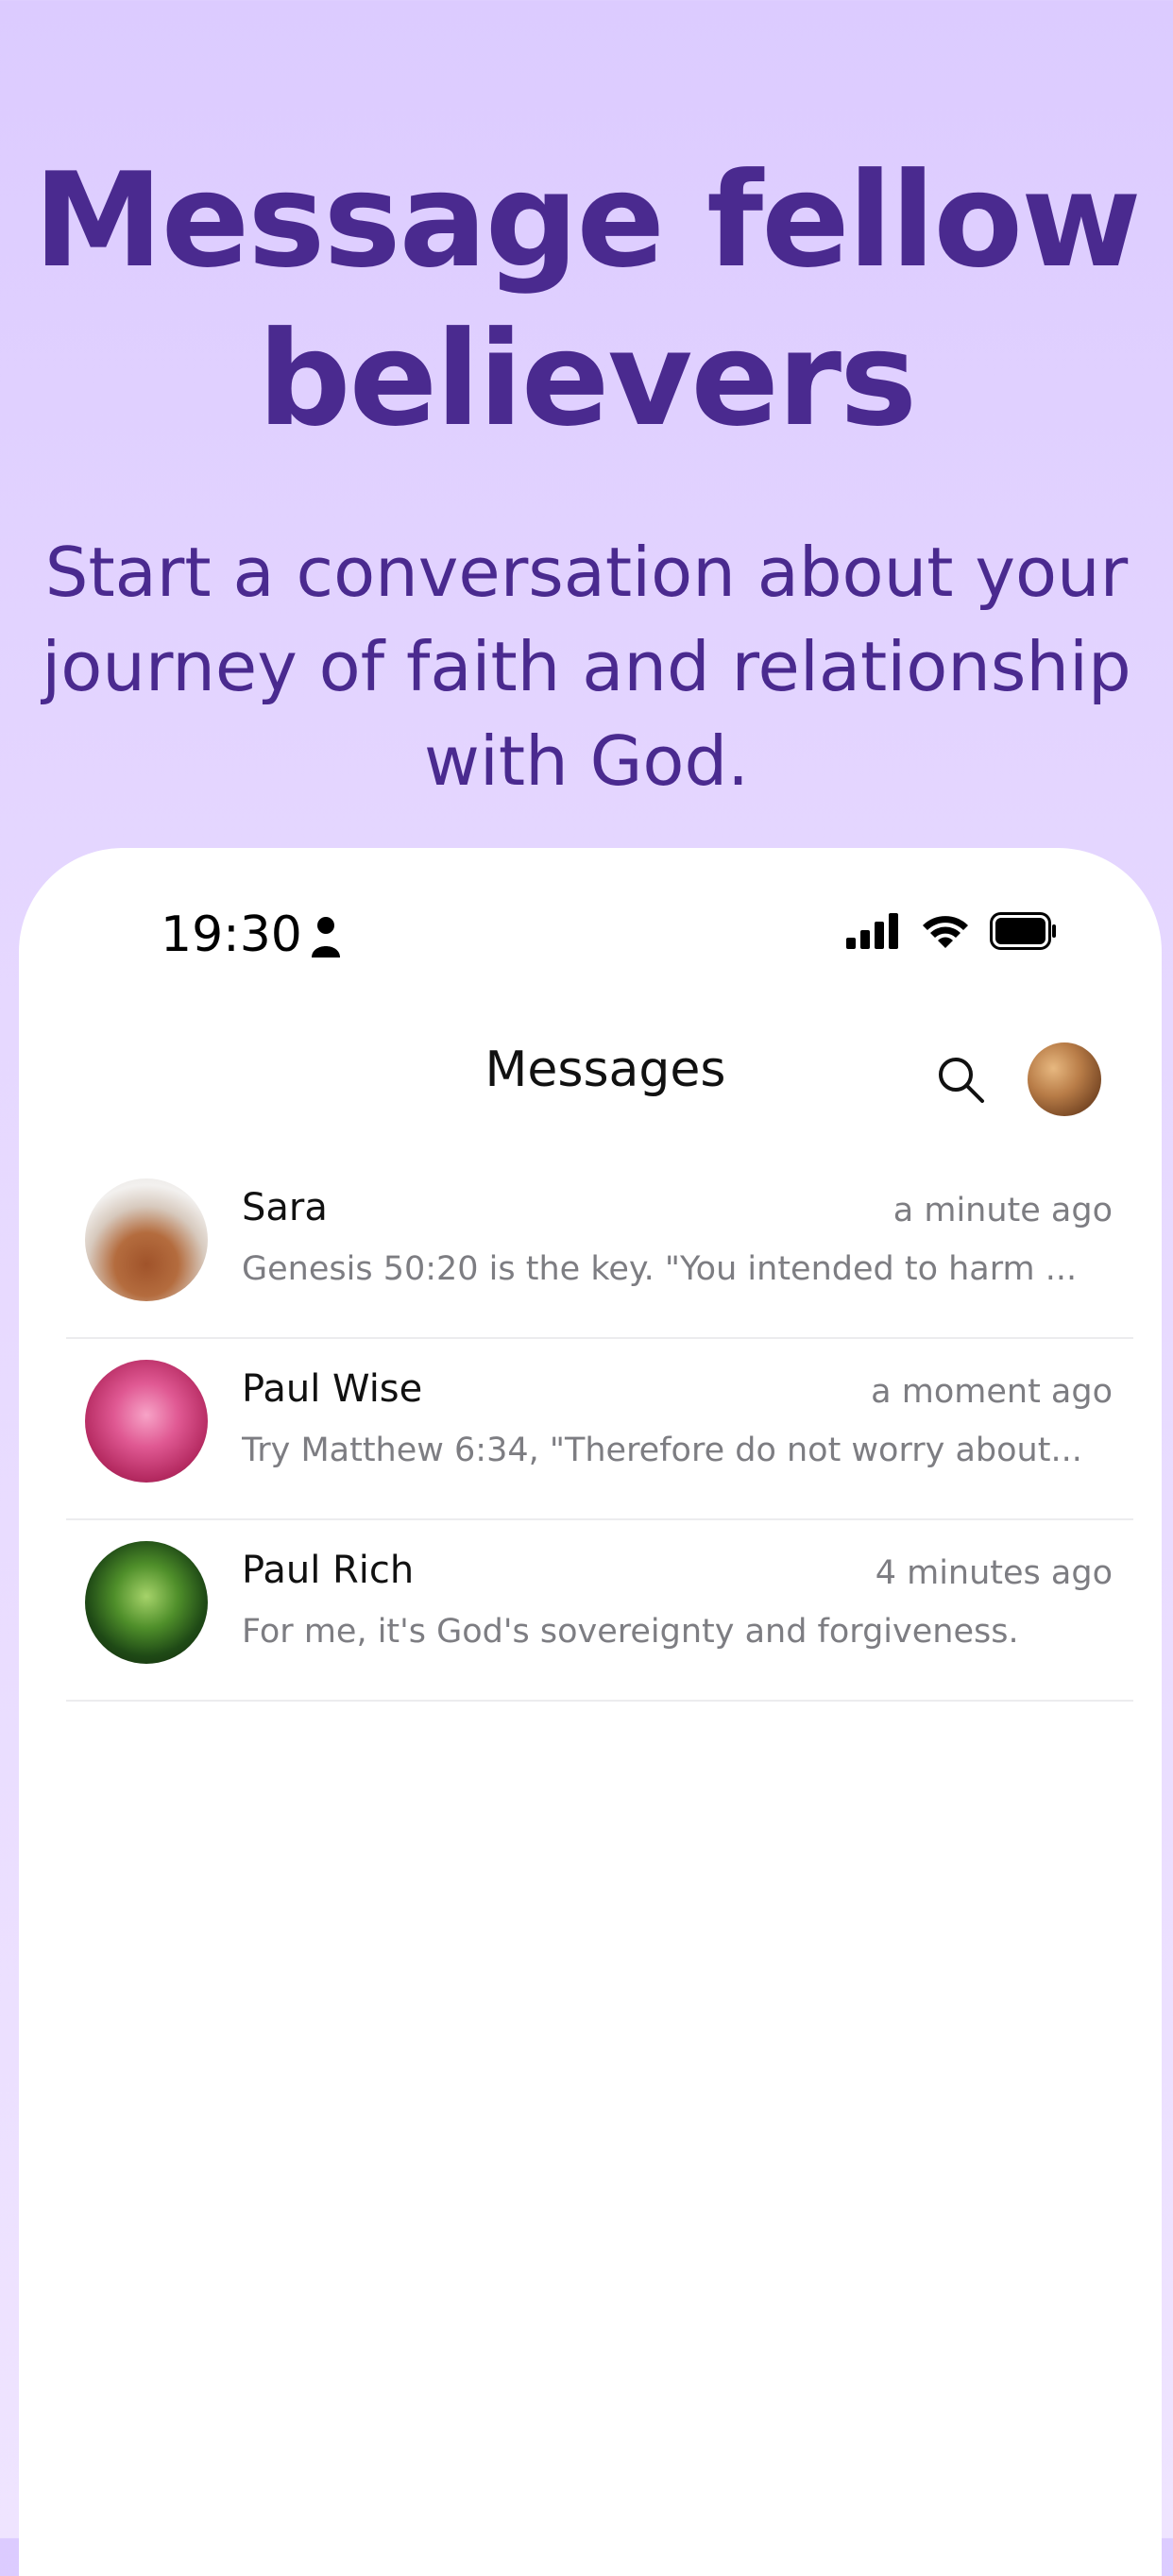 Image resolution: width=1173 pixels, height=2576 pixels. What do you see at coordinates (945, 932) in the screenshot?
I see `wifi-icon` at bounding box center [945, 932].